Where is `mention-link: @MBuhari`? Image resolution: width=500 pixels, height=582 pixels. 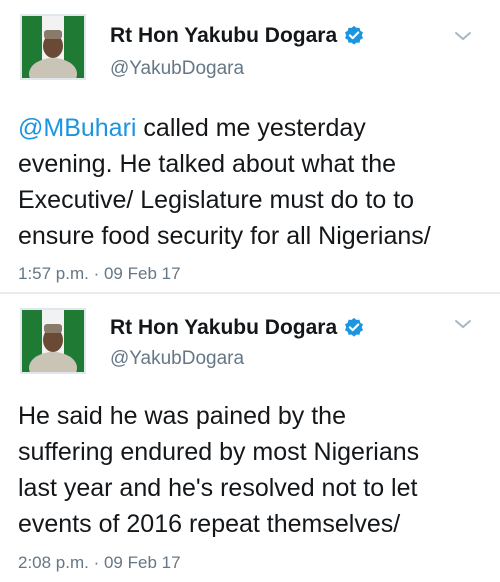 mention-link: @MBuhari is located at coordinates (77, 128).